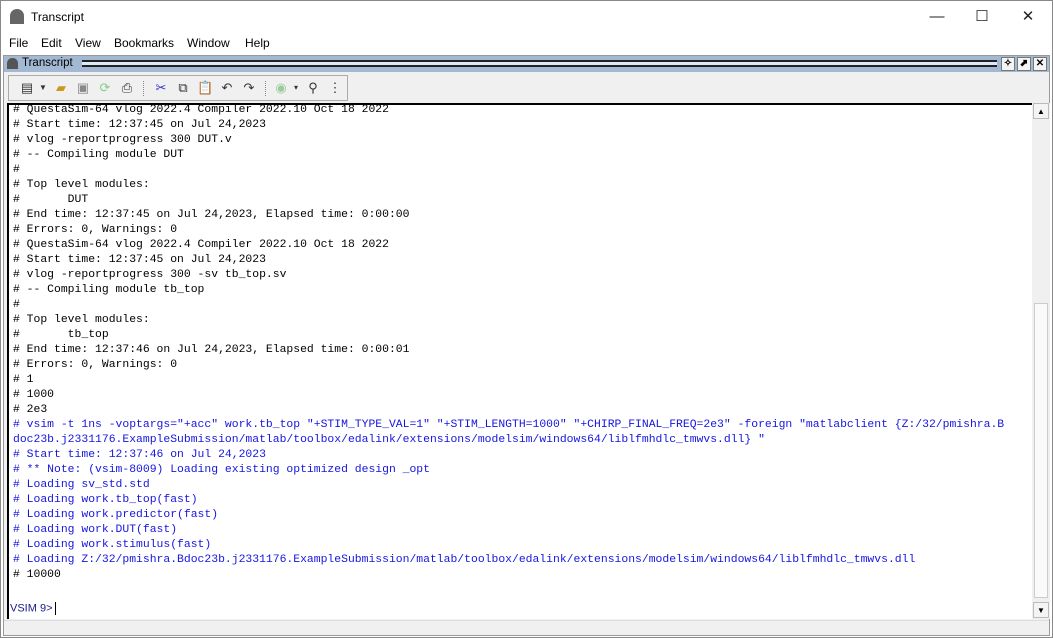  Describe the element at coordinates (105, 88) in the screenshot. I see `reload-icon: ⟳` at that location.